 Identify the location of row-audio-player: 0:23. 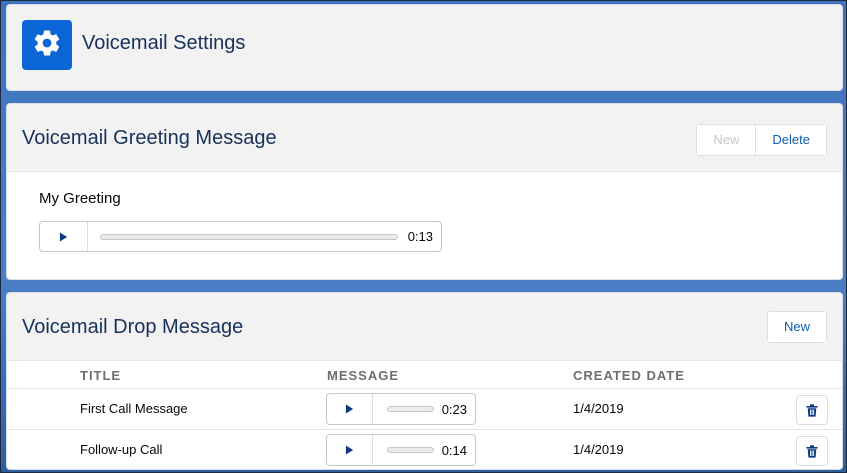
(401, 409).